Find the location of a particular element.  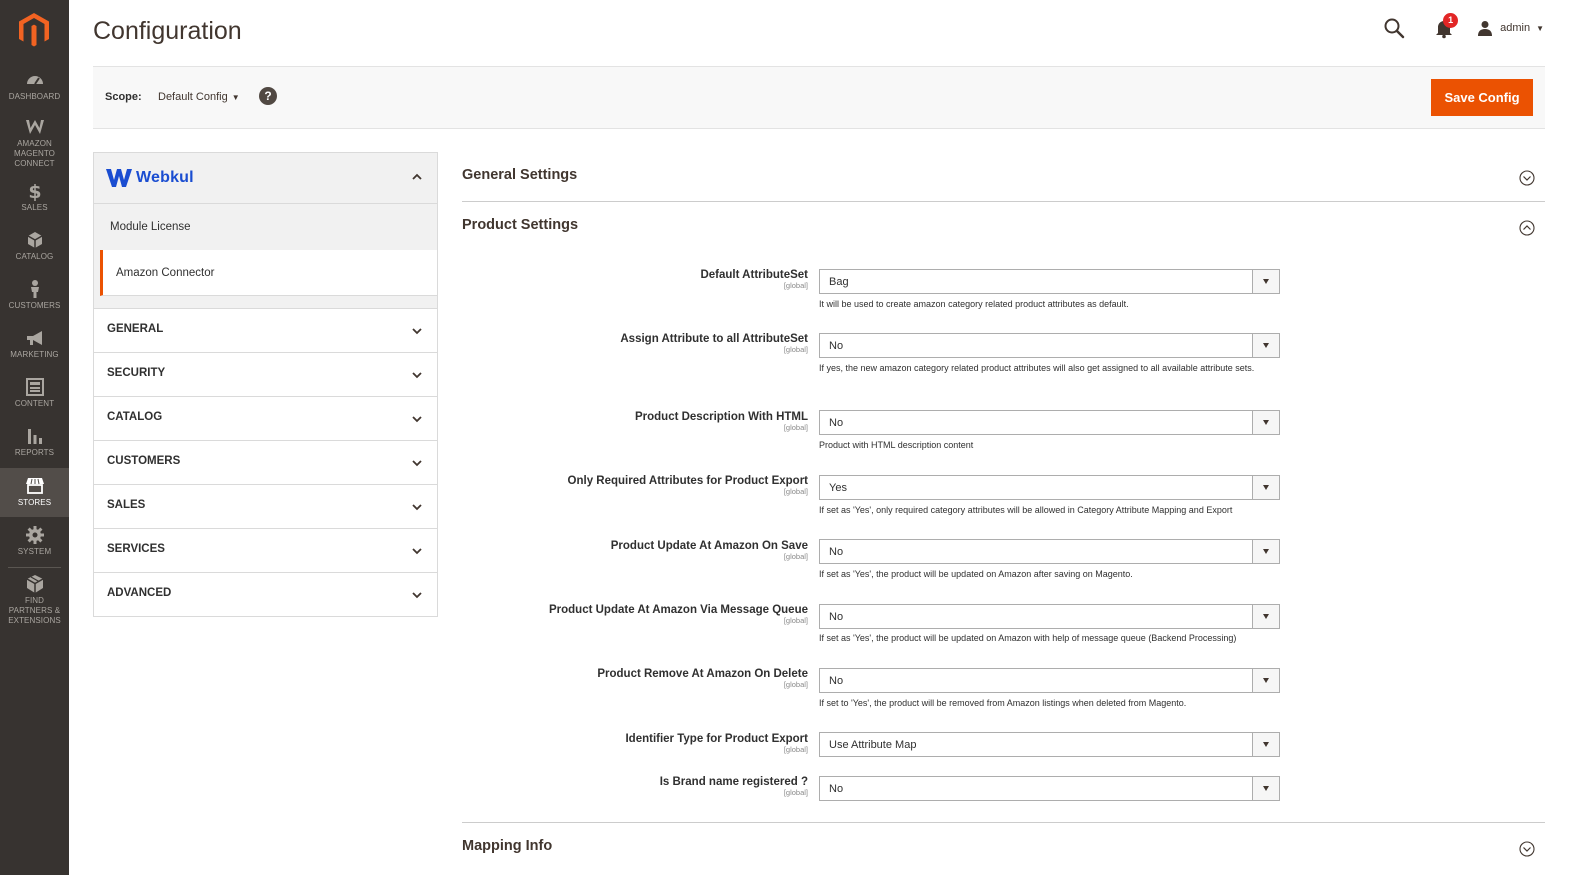

field-label-description-html: Product Description With HTML is located at coordinates (721, 417).